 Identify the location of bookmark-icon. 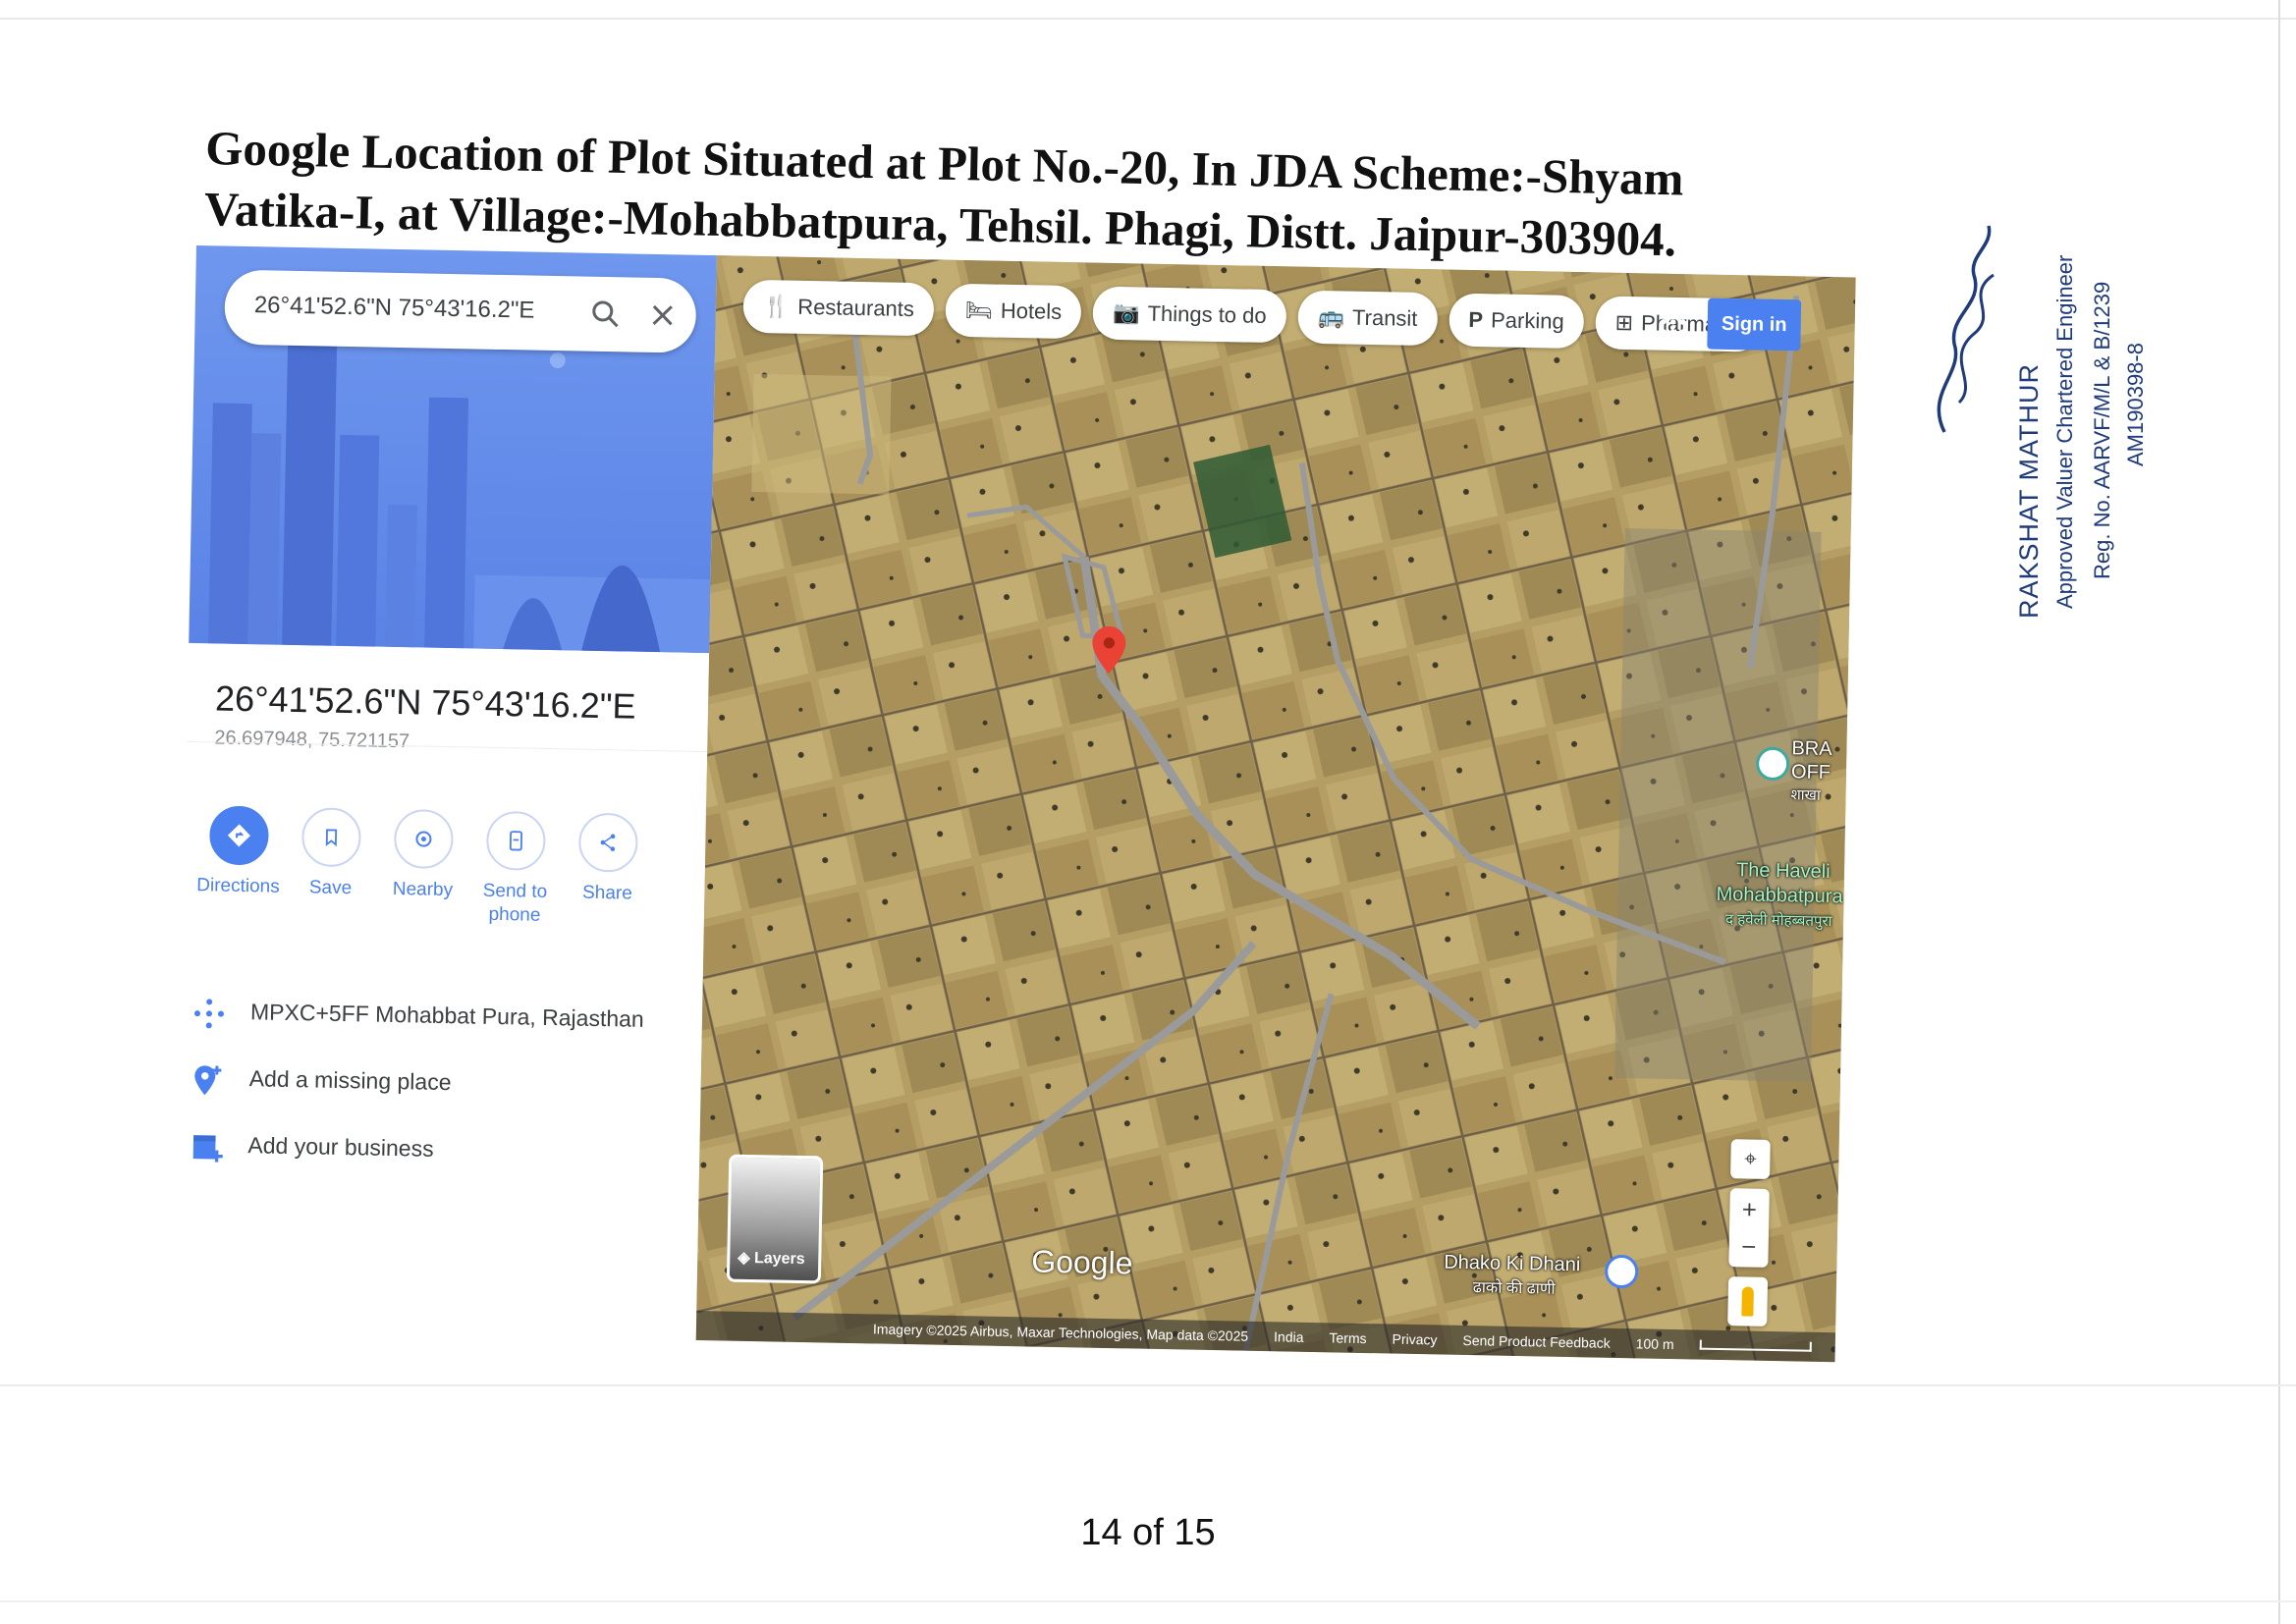
(331, 838).